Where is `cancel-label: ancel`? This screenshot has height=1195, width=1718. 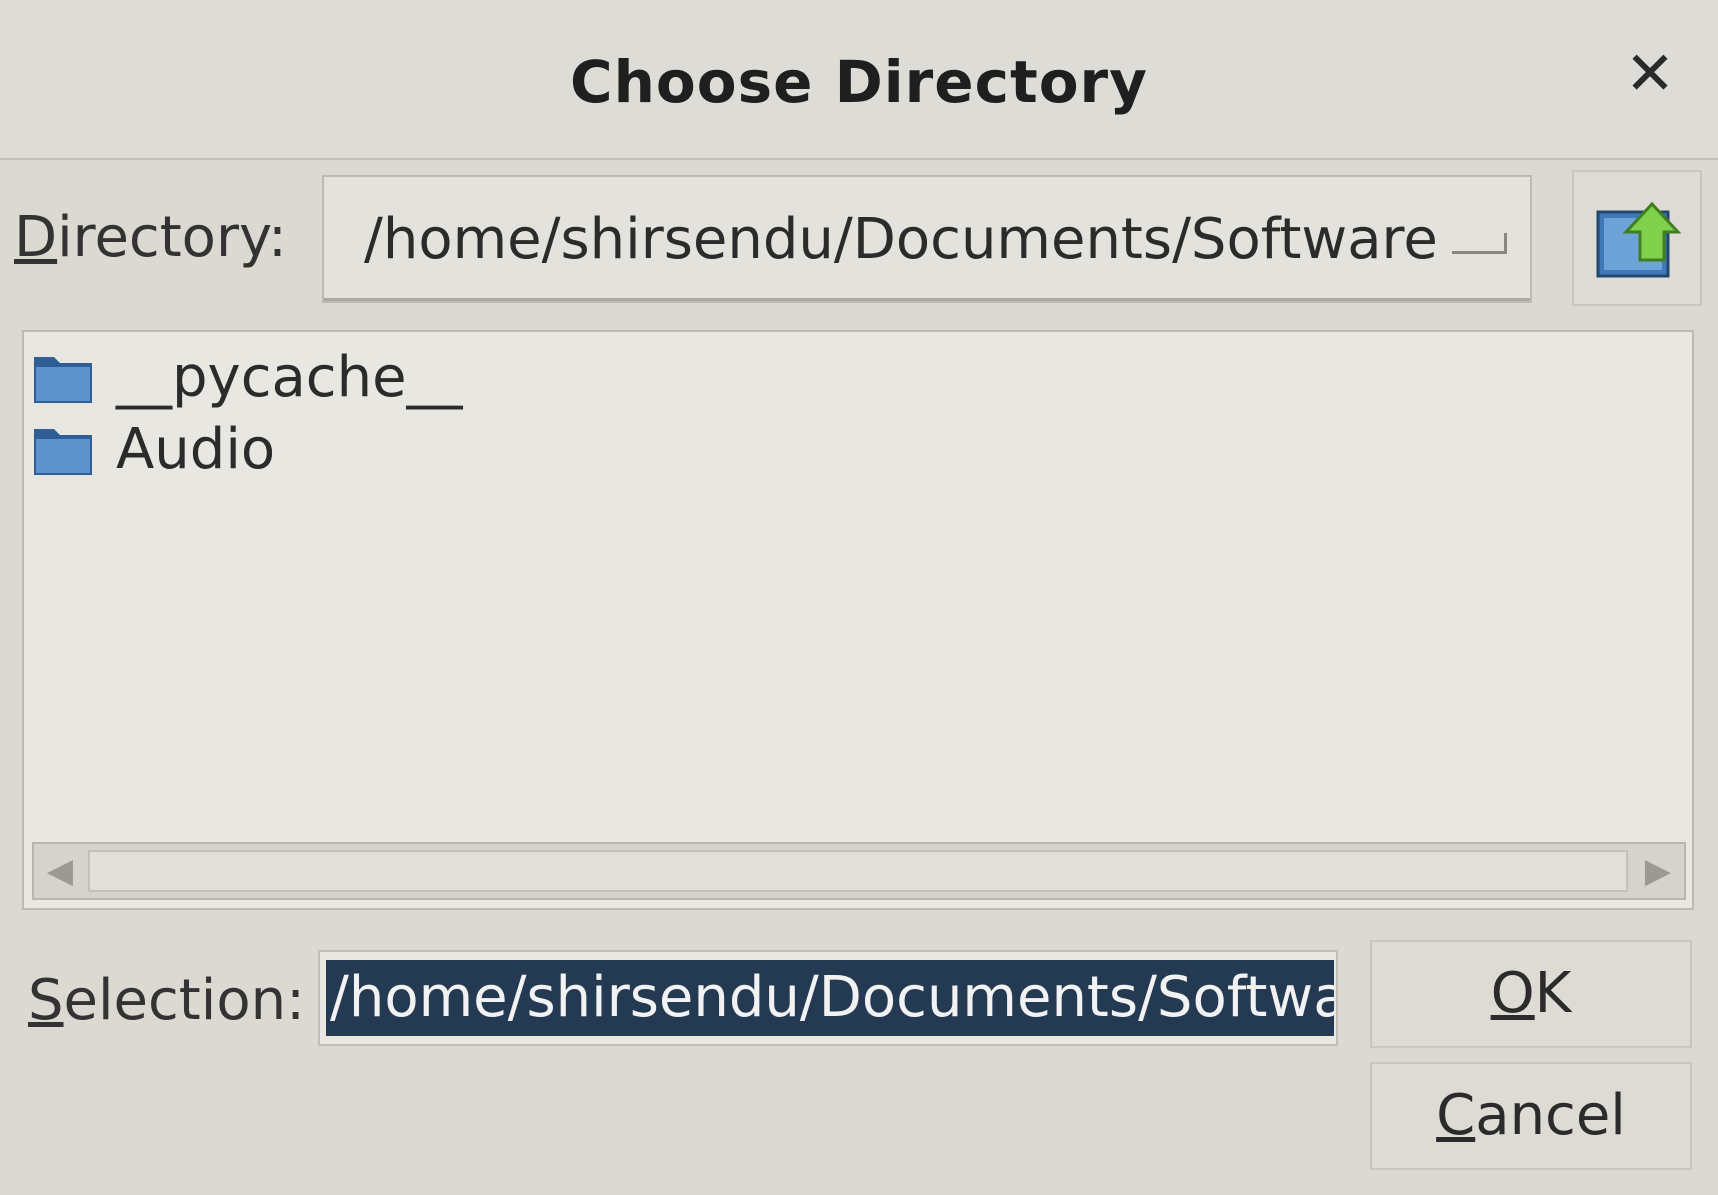
cancel-label: ancel is located at coordinates (1550, 1115).